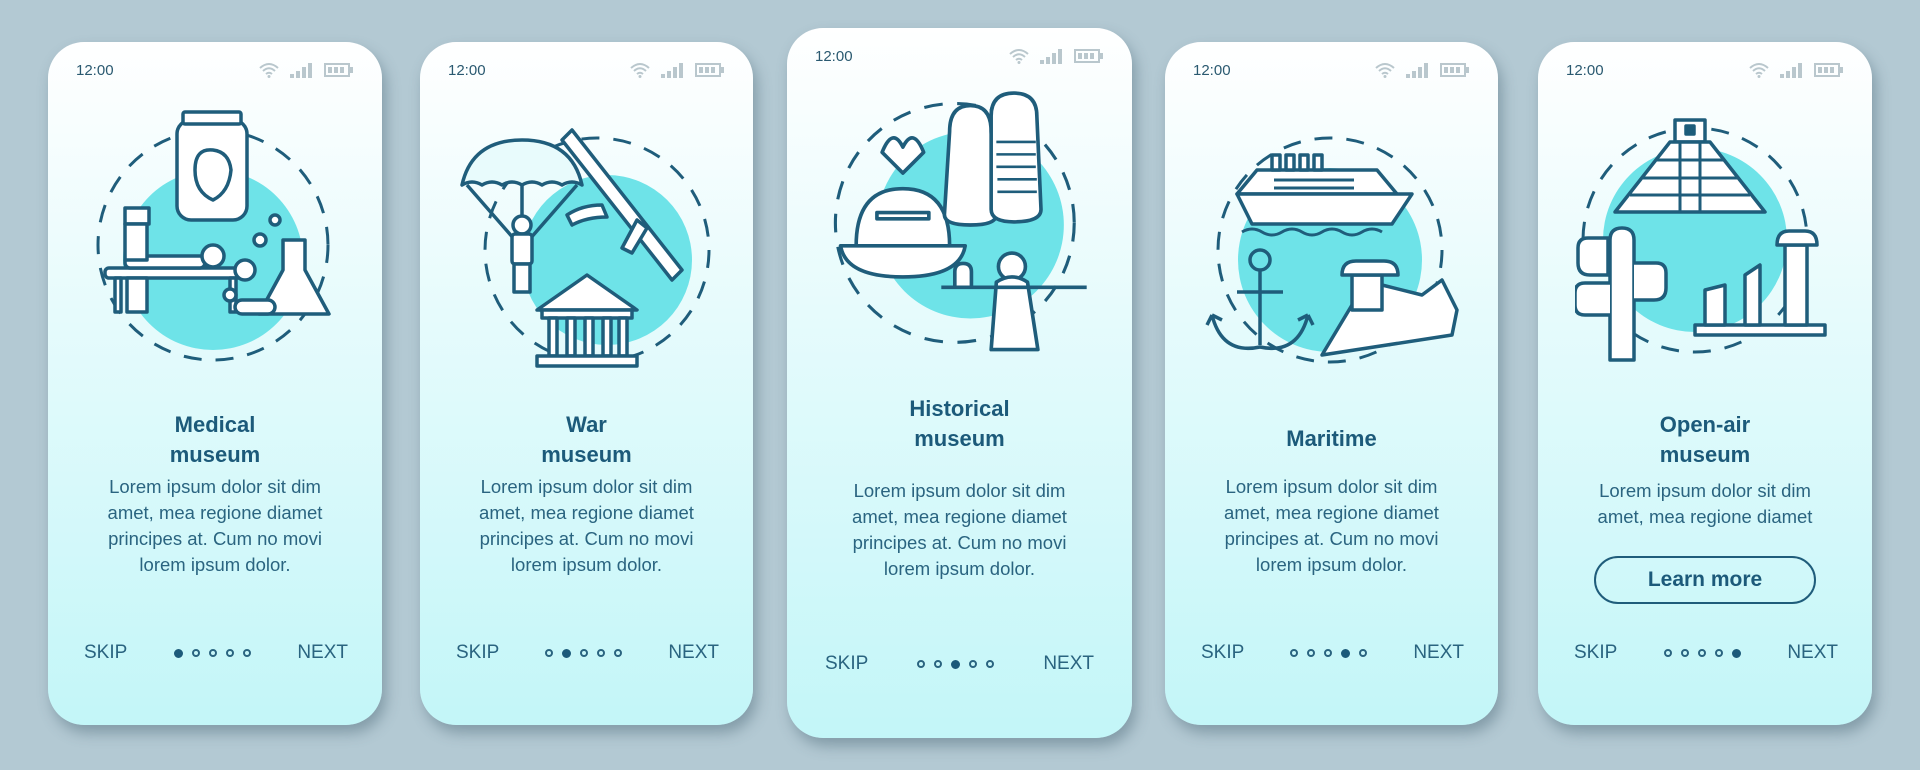  I want to click on historical-museum-illustration, so click(960, 221).